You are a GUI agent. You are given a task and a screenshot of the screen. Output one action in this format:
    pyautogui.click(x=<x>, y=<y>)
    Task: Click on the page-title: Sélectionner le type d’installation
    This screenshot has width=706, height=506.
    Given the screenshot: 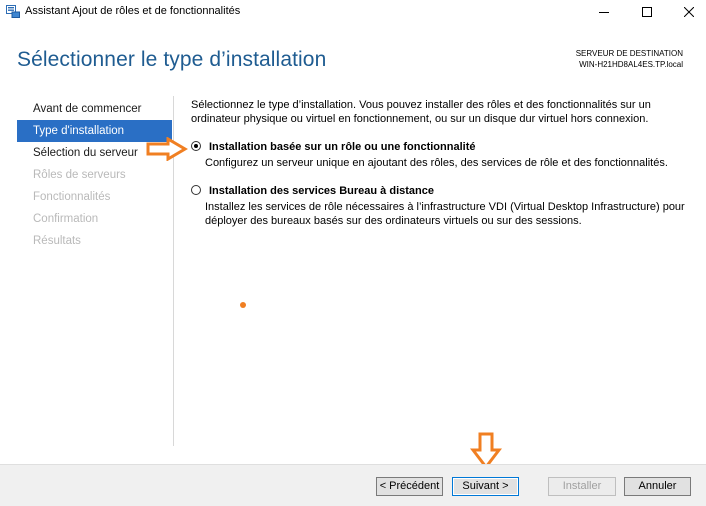 What is the action you would take?
    pyautogui.click(x=172, y=59)
    